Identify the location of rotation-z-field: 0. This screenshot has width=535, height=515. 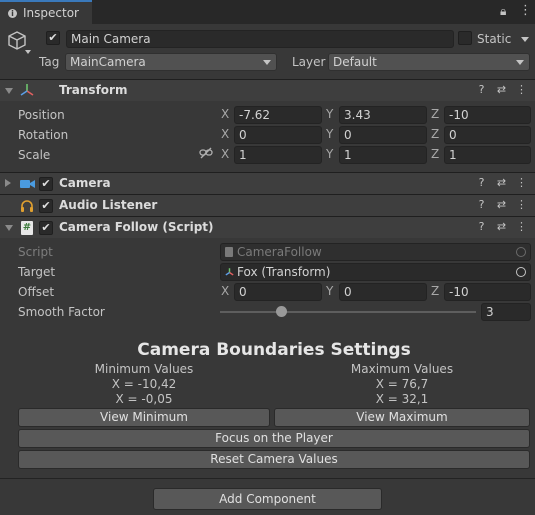
(487, 135).